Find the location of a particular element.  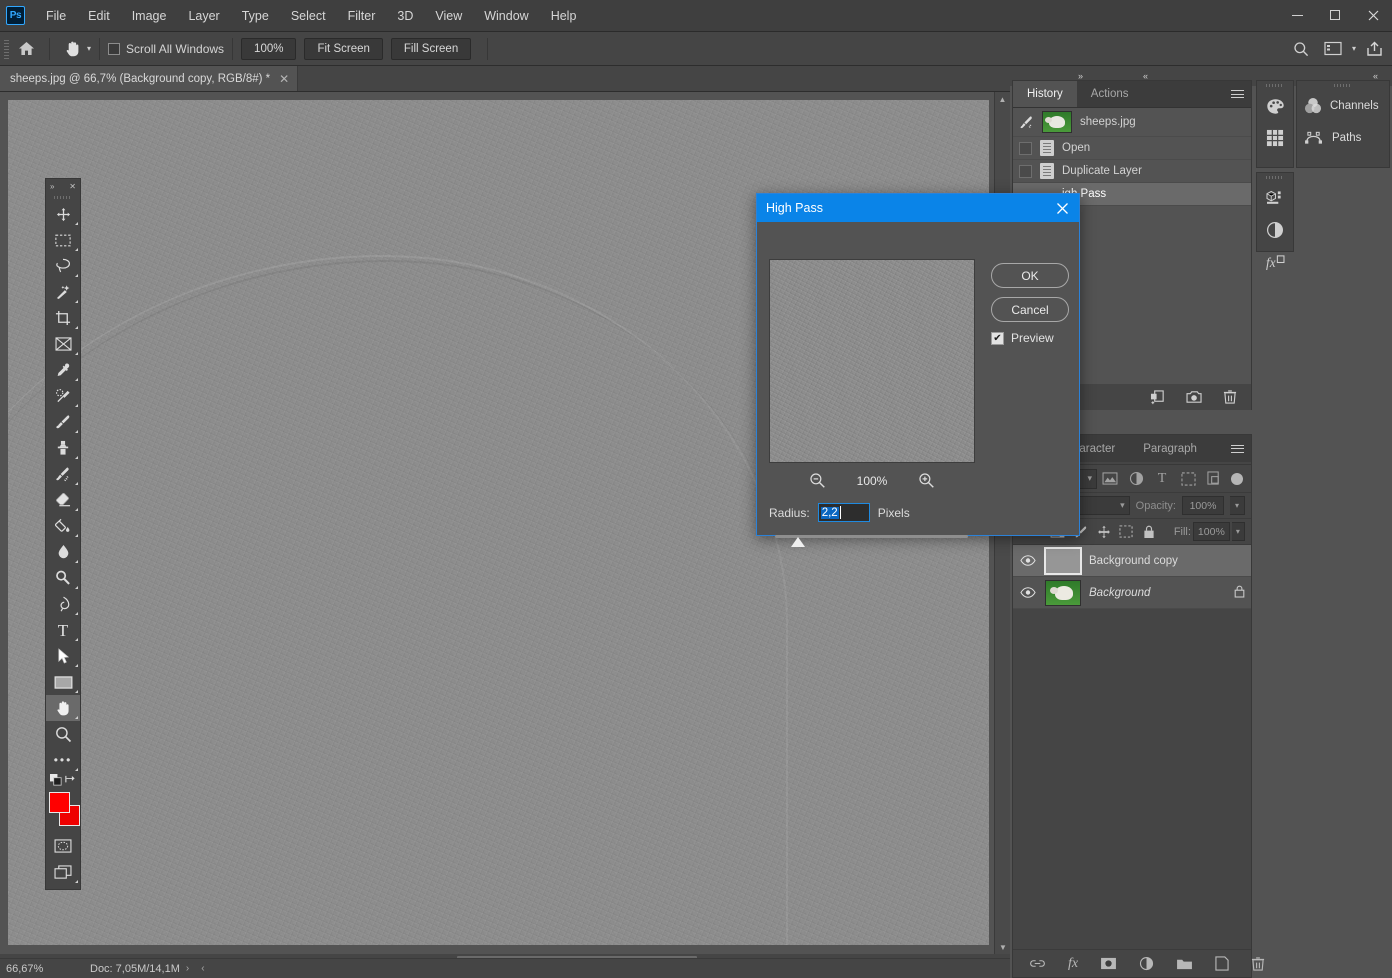

link-layers-button is located at coordinates (1037, 963).